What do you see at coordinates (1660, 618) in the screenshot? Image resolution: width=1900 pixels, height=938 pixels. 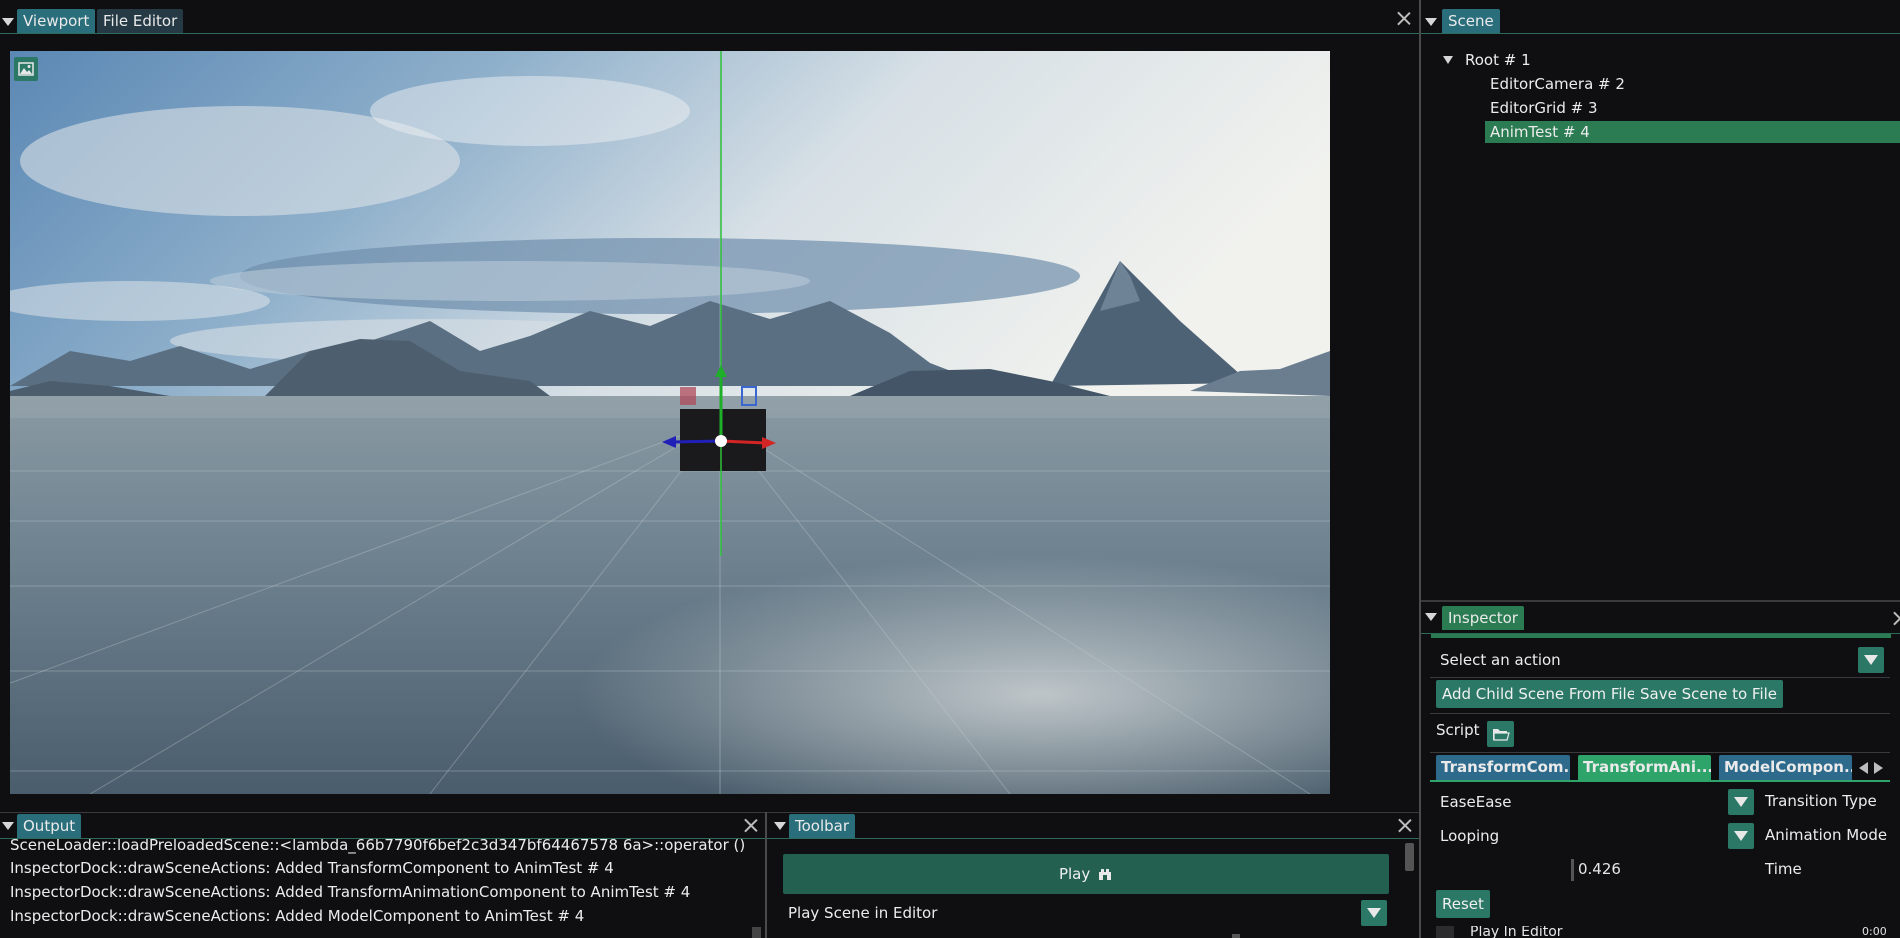 I see `inspector-titlebar: Inspector` at bounding box center [1660, 618].